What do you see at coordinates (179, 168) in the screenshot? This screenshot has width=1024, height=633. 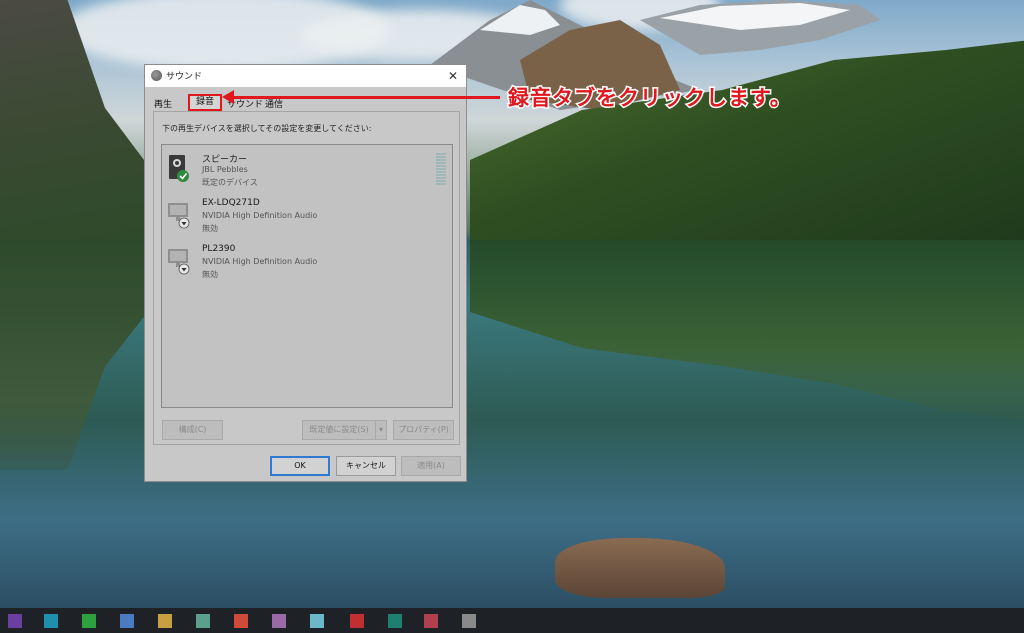 I see `speaker-device-icon` at bounding box center [179, 168].